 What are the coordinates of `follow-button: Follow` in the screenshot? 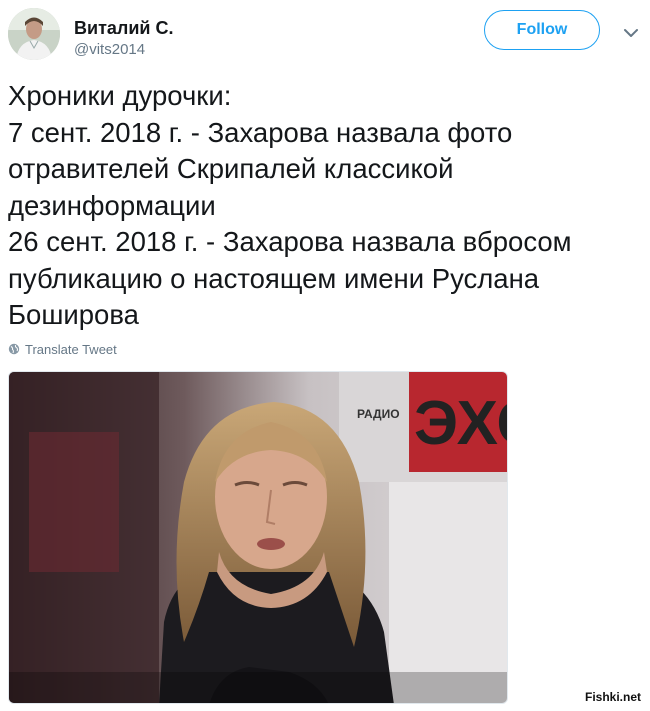 It's located at (542, 30).